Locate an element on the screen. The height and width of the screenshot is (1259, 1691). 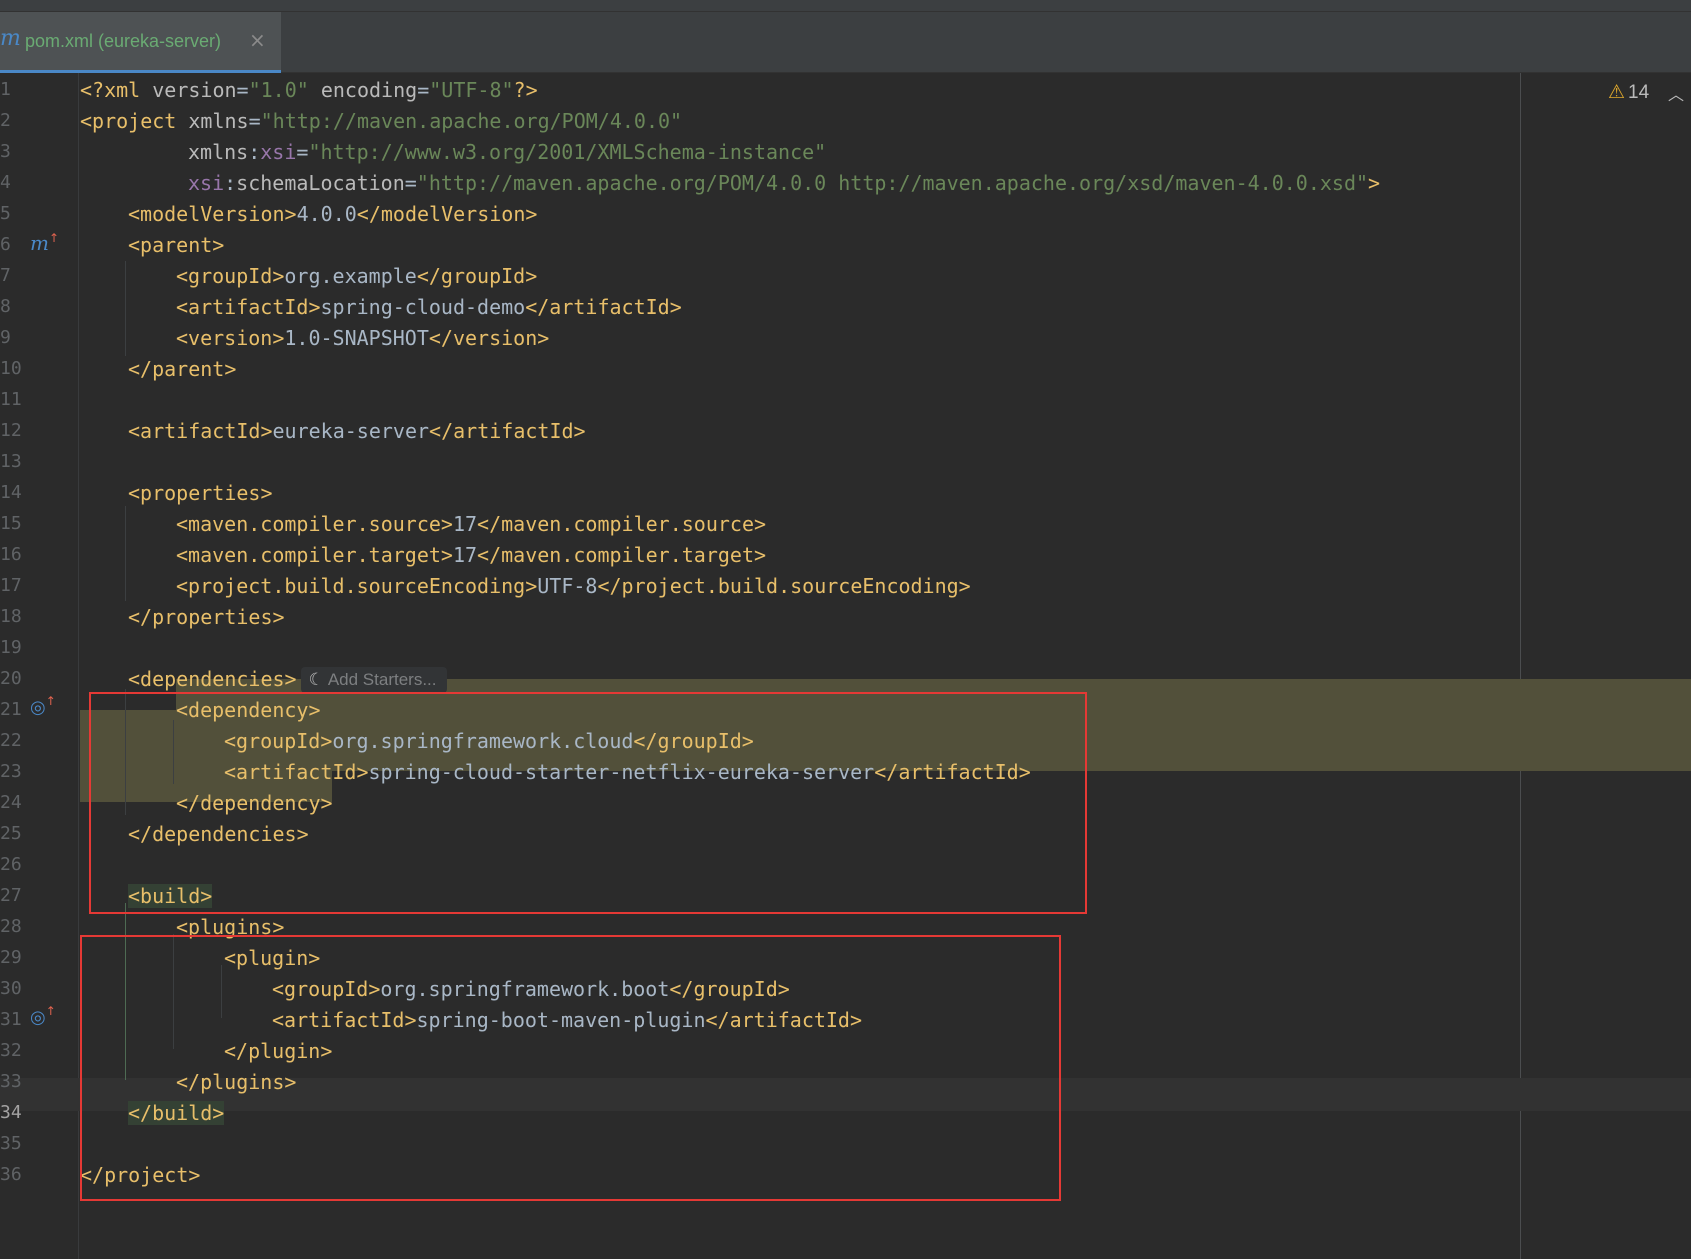
attr-name: xmlns is located at coordinates (218, 121).